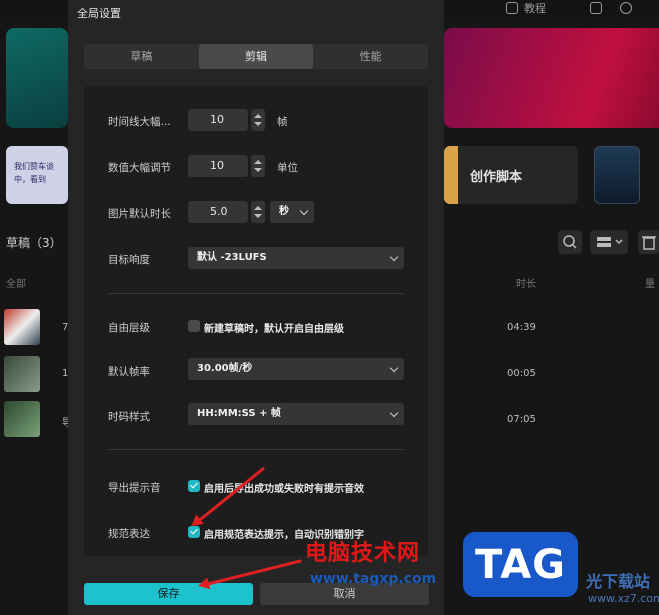  Describe the element at coordinates (168, 594) in the screenshot. I see `save-button: 保存` at that location.